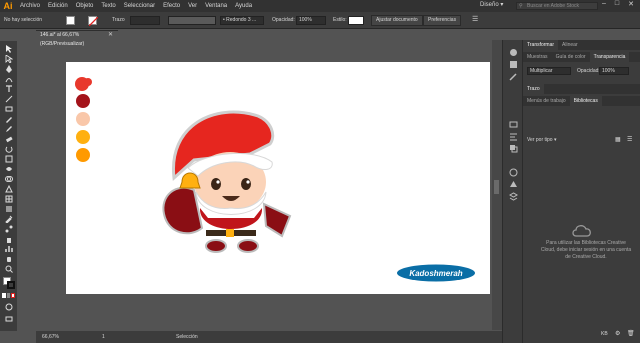 The width and height of the screenshot is (640, 343). Describe the element at coordinates (513, 76) in the screenshot. I see `brushes-icon` at that location.